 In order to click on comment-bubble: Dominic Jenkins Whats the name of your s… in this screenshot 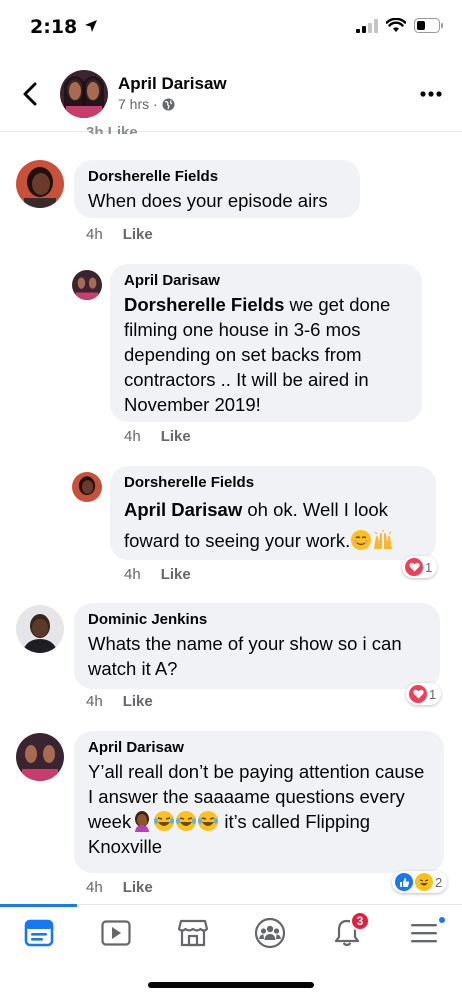, I will do `click(257, 646)`.